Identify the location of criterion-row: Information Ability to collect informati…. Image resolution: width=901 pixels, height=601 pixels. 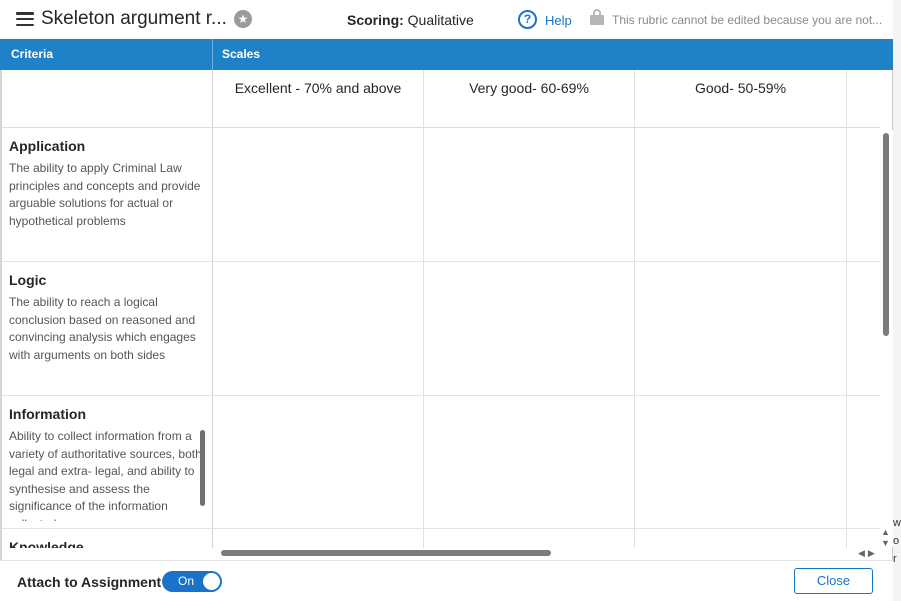
(107, 462).